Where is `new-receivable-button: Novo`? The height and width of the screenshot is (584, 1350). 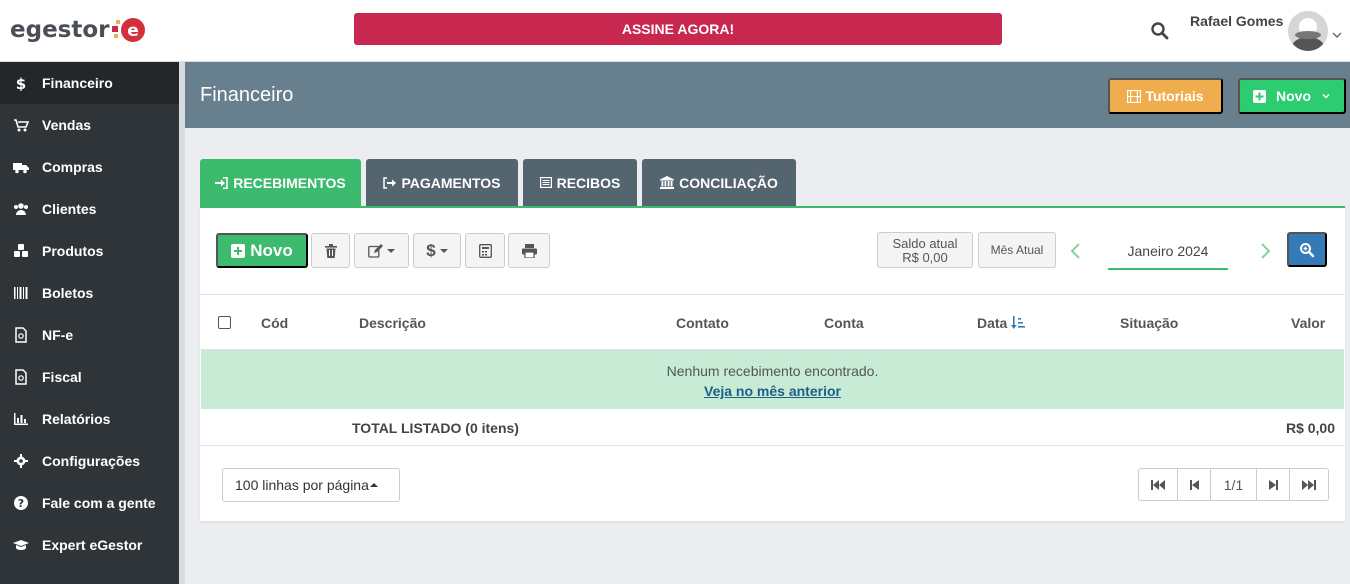 new-receivable-button: Novo is located at coordinates (262, 250).